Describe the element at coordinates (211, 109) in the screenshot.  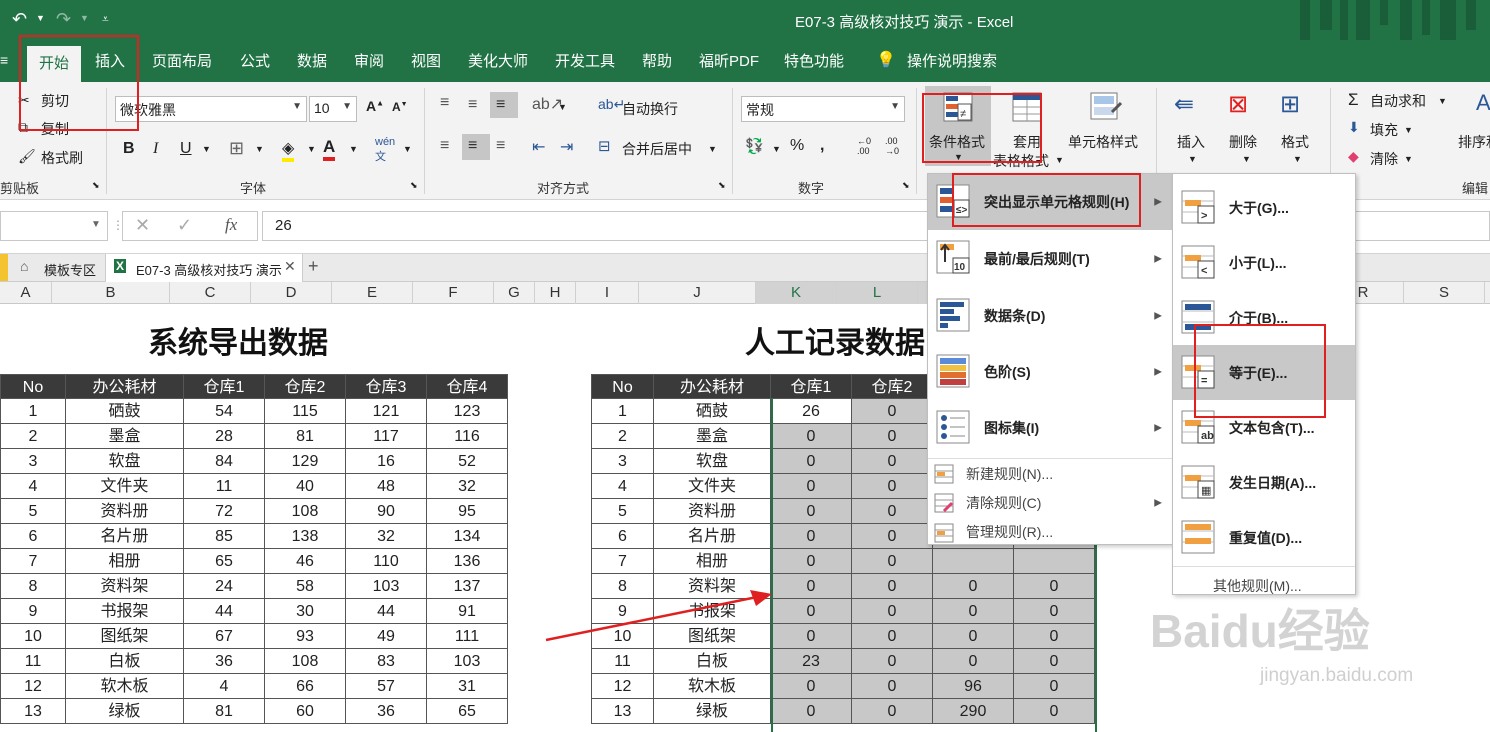
I see `font-name-combo: 微软雅黑 ▼` at that location.